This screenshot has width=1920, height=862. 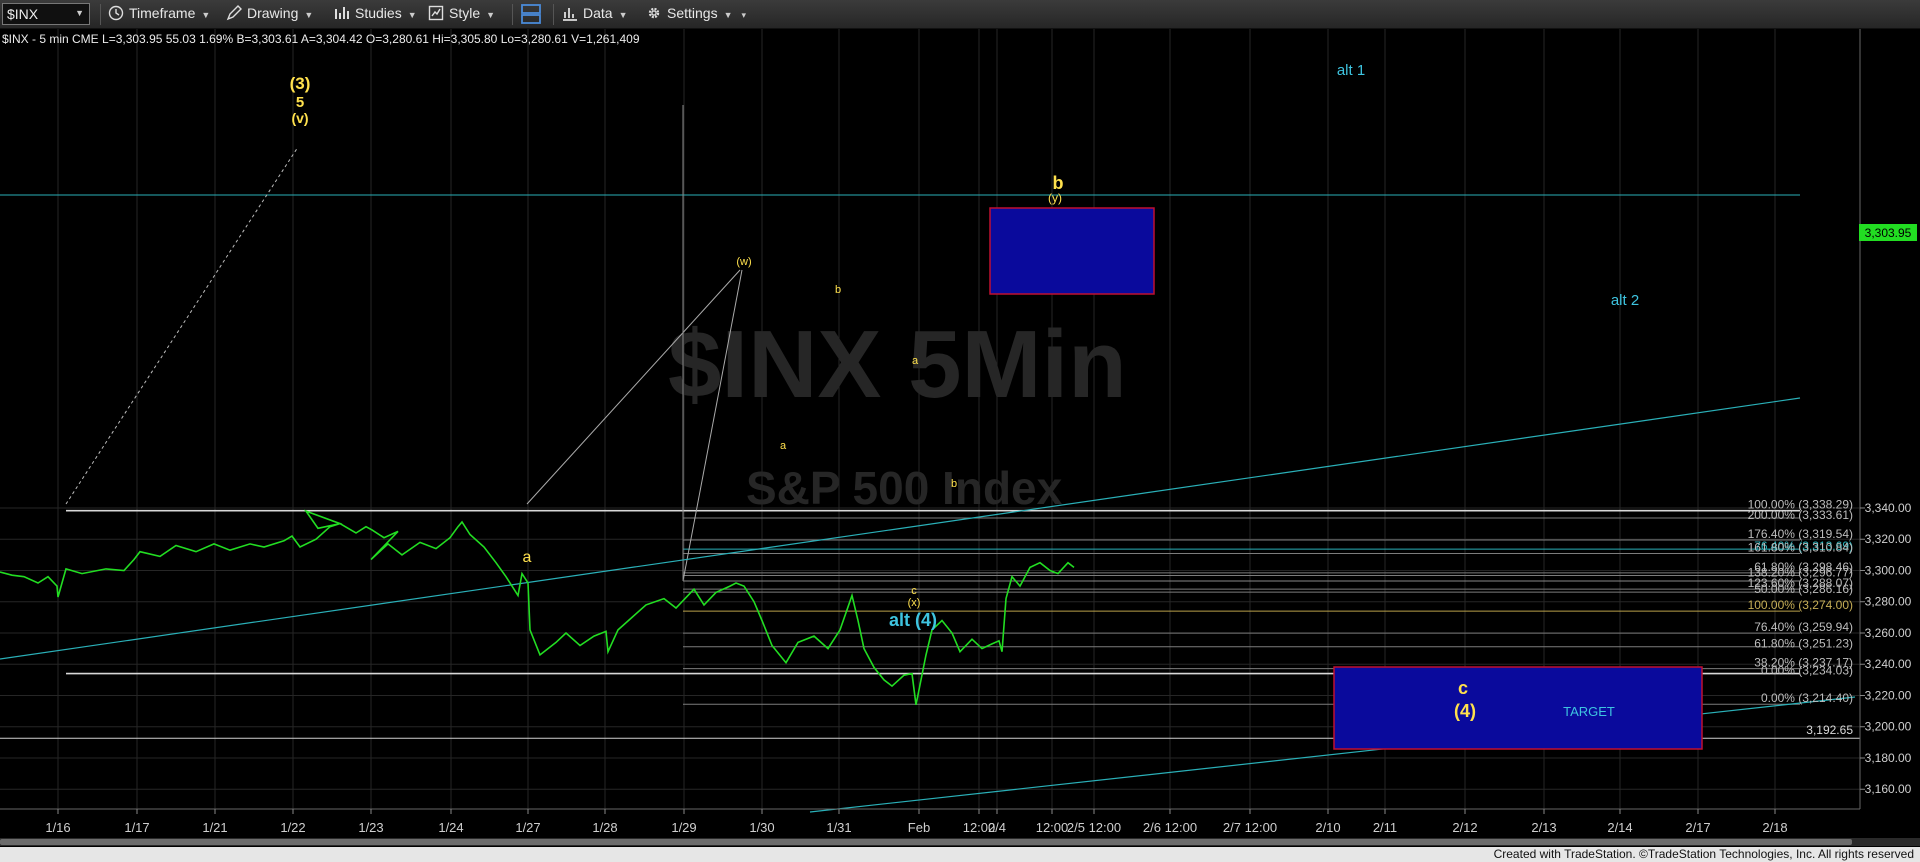 I want to click on y-tick-label: 3,300.00, so click(x=1888, y=570).